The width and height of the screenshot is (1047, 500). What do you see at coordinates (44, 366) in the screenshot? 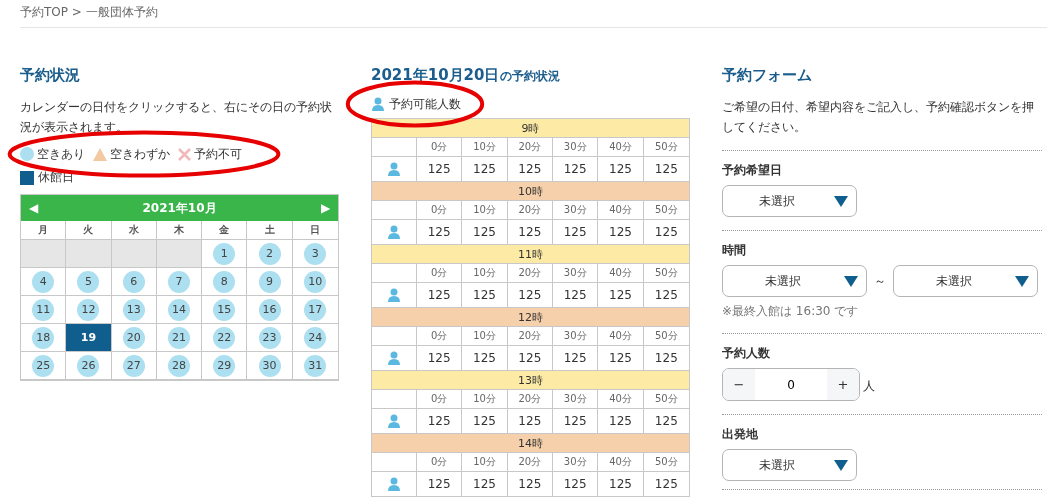
I see `calendar-day: 25` at bounding box center [44, 366].